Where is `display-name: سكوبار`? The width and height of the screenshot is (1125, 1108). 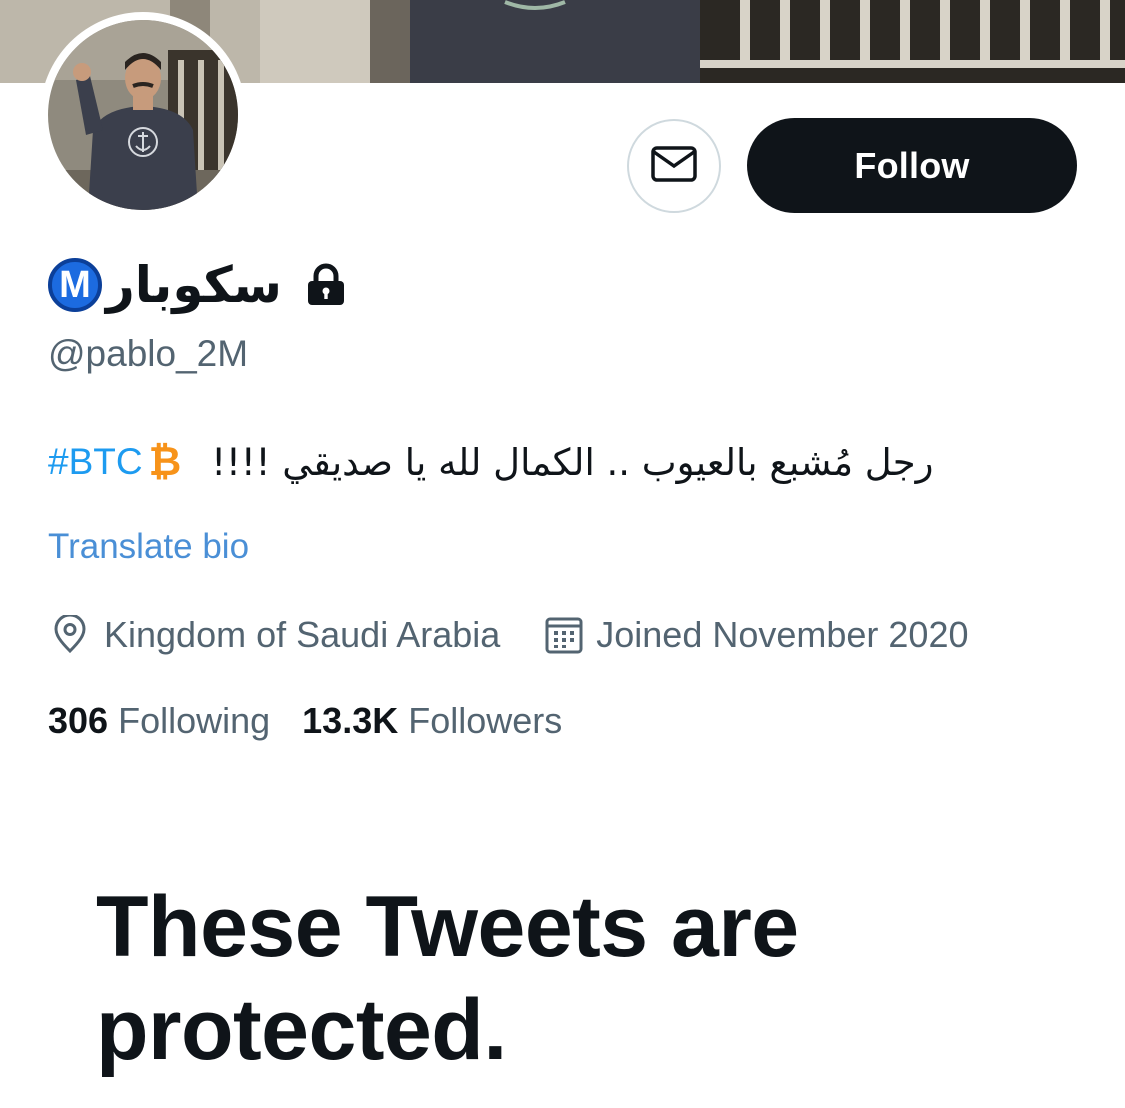 display-name: سكوبار is located at coordinates (194, 285).